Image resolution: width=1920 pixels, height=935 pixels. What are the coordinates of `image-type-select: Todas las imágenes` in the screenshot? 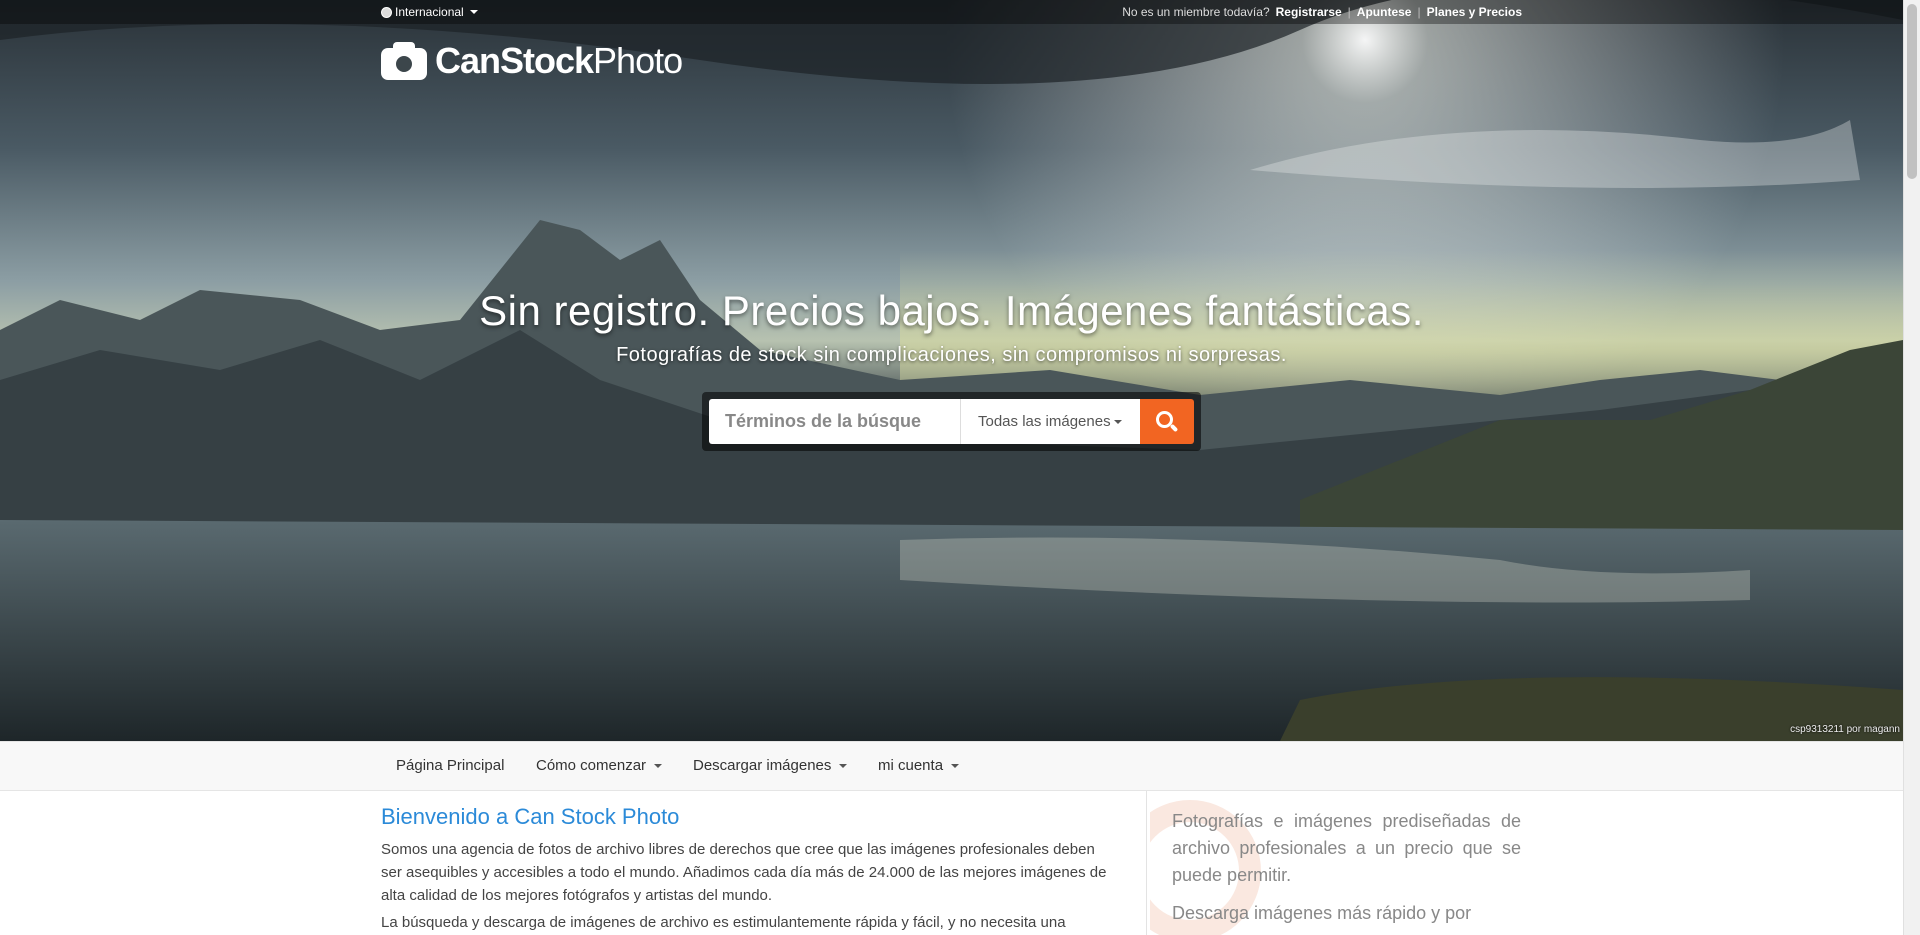 It's located at (1050, 421).